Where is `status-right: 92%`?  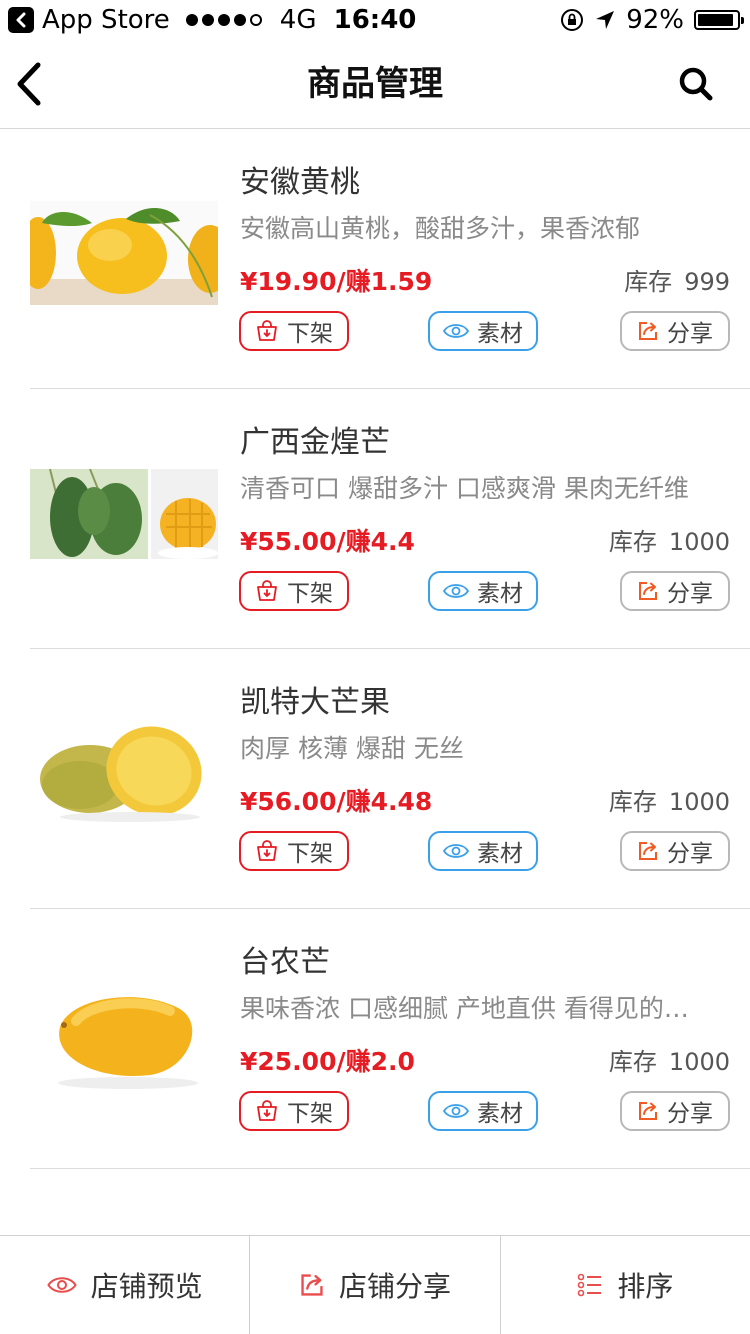 status-right: 92% is located at coordinates (652, 20).